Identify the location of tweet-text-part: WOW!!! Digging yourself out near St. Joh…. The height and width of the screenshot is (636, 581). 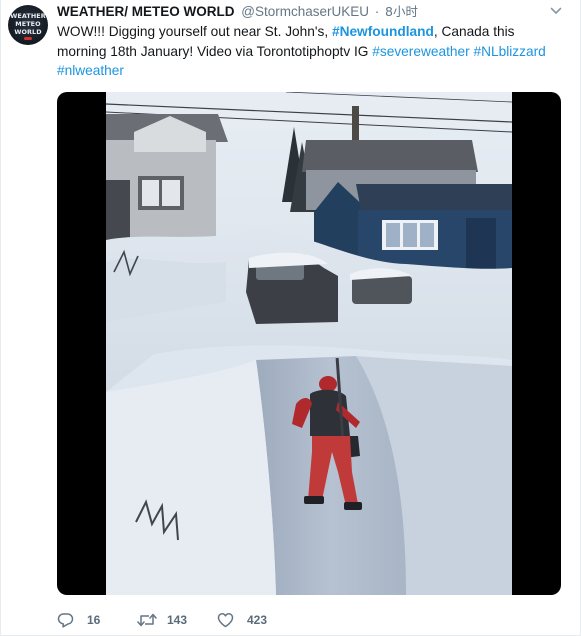
(194, 31).